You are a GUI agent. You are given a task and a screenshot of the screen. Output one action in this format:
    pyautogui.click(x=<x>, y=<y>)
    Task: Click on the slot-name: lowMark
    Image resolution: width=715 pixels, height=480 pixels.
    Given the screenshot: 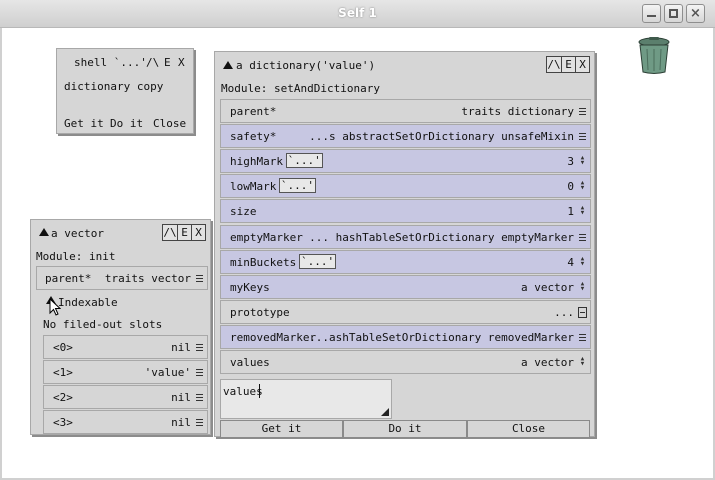 What is the action you would take?
    pyautogui.click(x=253, y=187)
    